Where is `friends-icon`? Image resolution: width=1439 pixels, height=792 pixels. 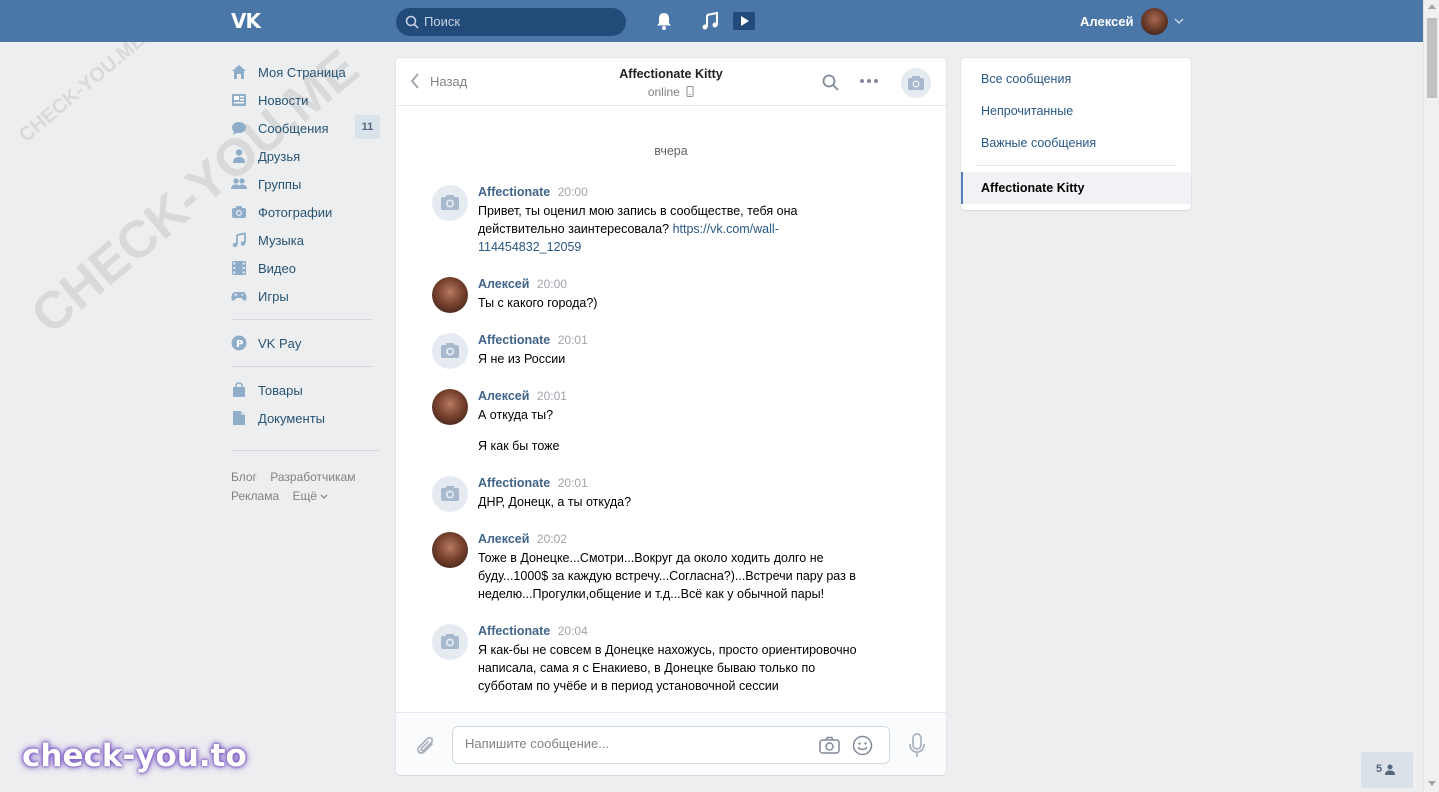
friends-icon is located at coordinates (239, 156).